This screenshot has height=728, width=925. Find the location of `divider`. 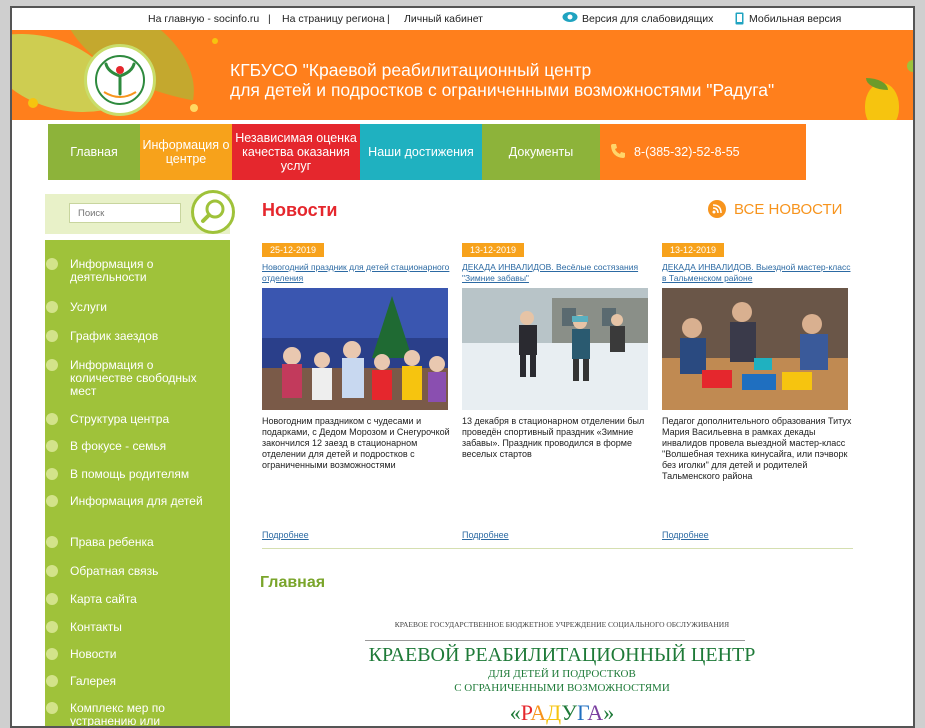

divider is located at coordinates (555, 640).